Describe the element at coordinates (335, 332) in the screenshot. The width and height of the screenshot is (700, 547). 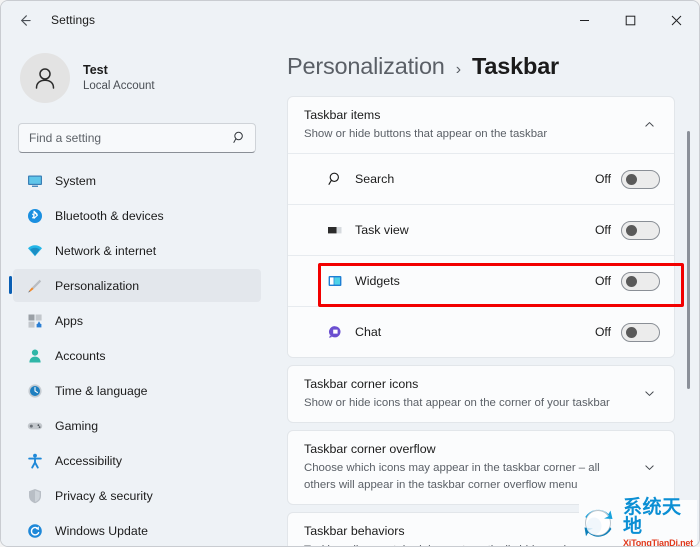
I see `chat-icon` at that location.